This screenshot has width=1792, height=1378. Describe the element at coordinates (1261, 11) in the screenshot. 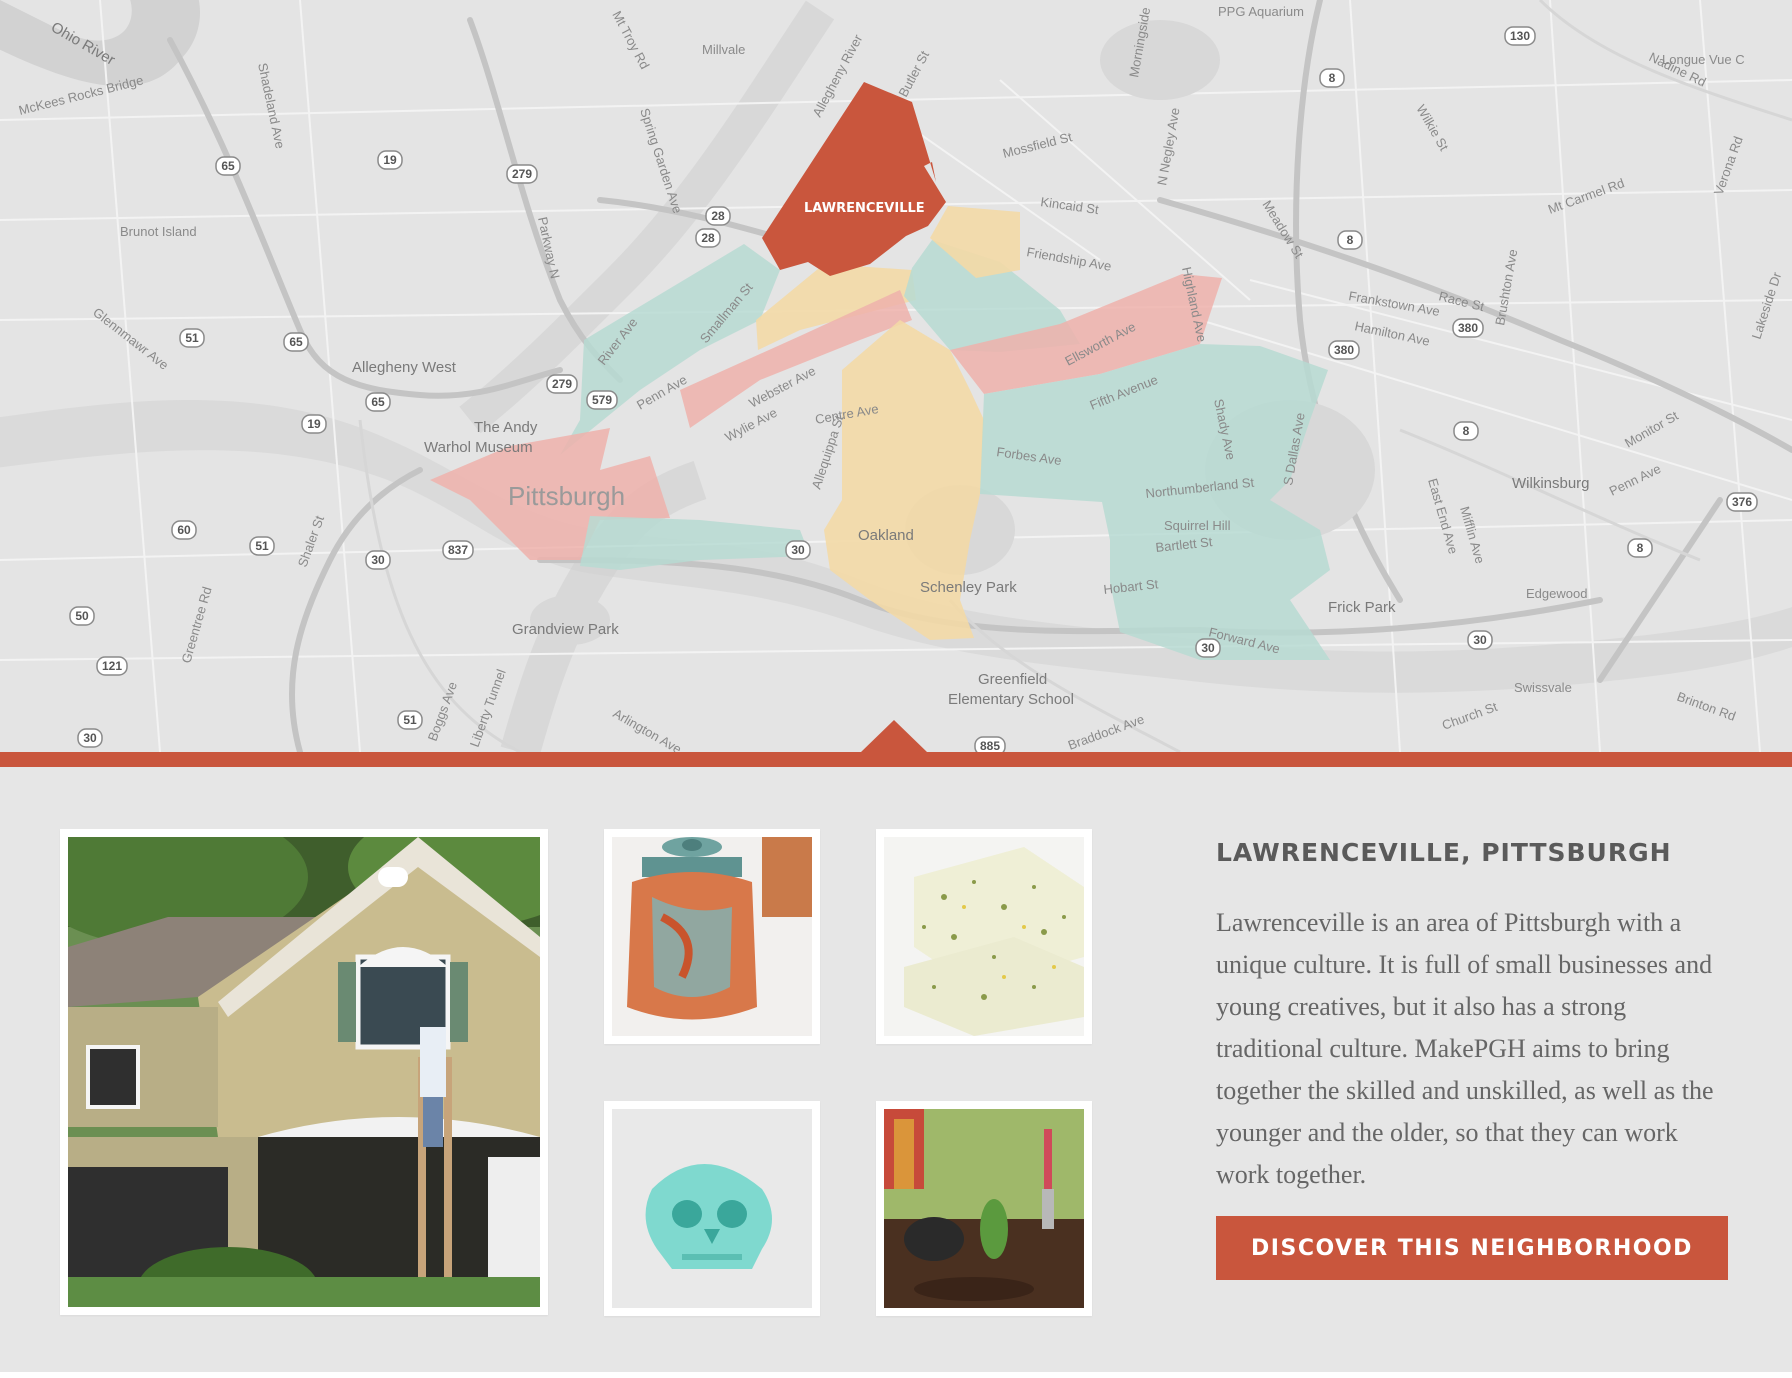

I see `svg-text: PPG Aquarium` at that location.